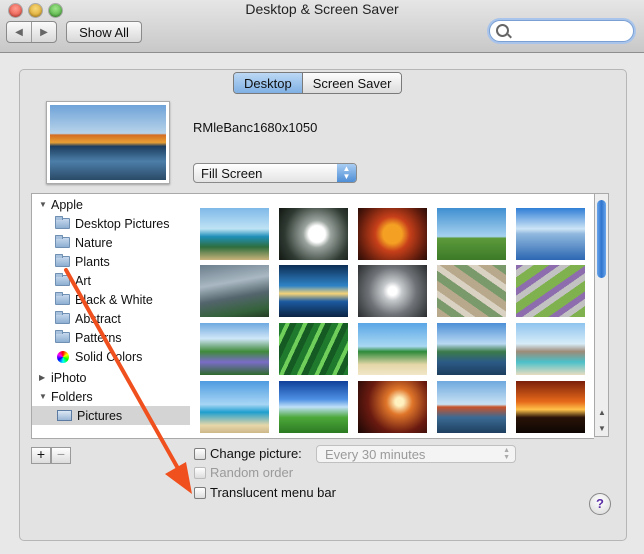 The image size is (644, 554). What do you see at coordinates (200, 454) in the screenshot?
I see `change-picture-checkbox` at bounding box center [200, 454].